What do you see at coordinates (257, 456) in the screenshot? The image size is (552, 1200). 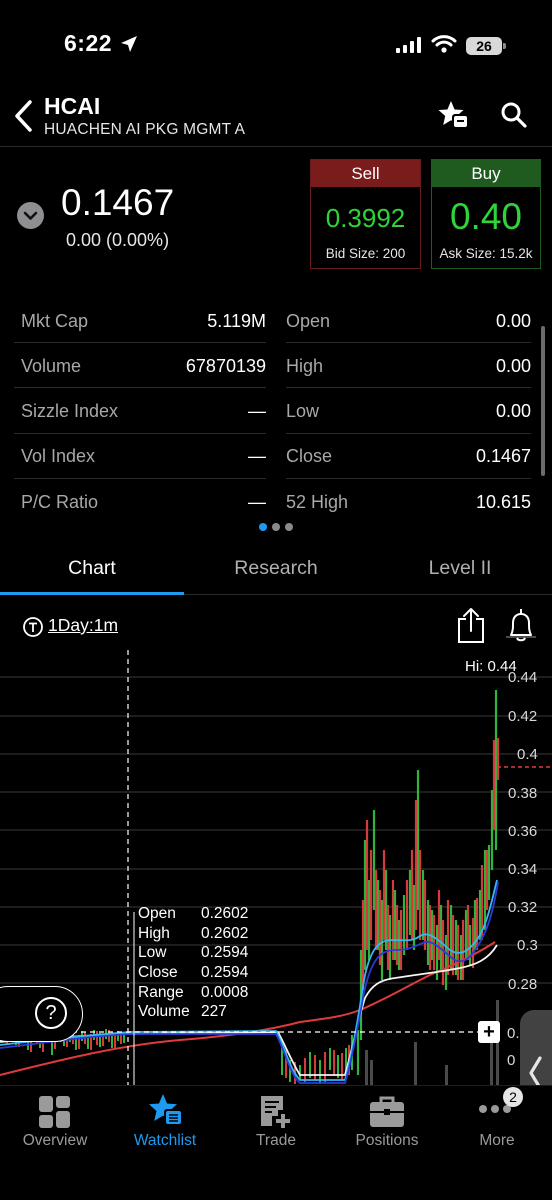 I see `stat-value-vol-index: —` at bounding box center [257, 456].